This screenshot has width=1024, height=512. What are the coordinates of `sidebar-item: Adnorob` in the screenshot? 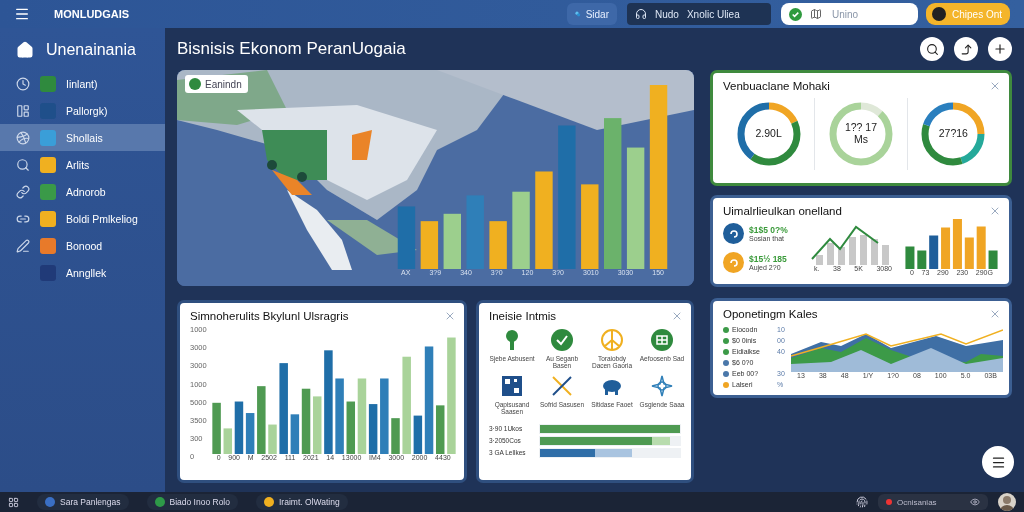 It's located at (82, 191).